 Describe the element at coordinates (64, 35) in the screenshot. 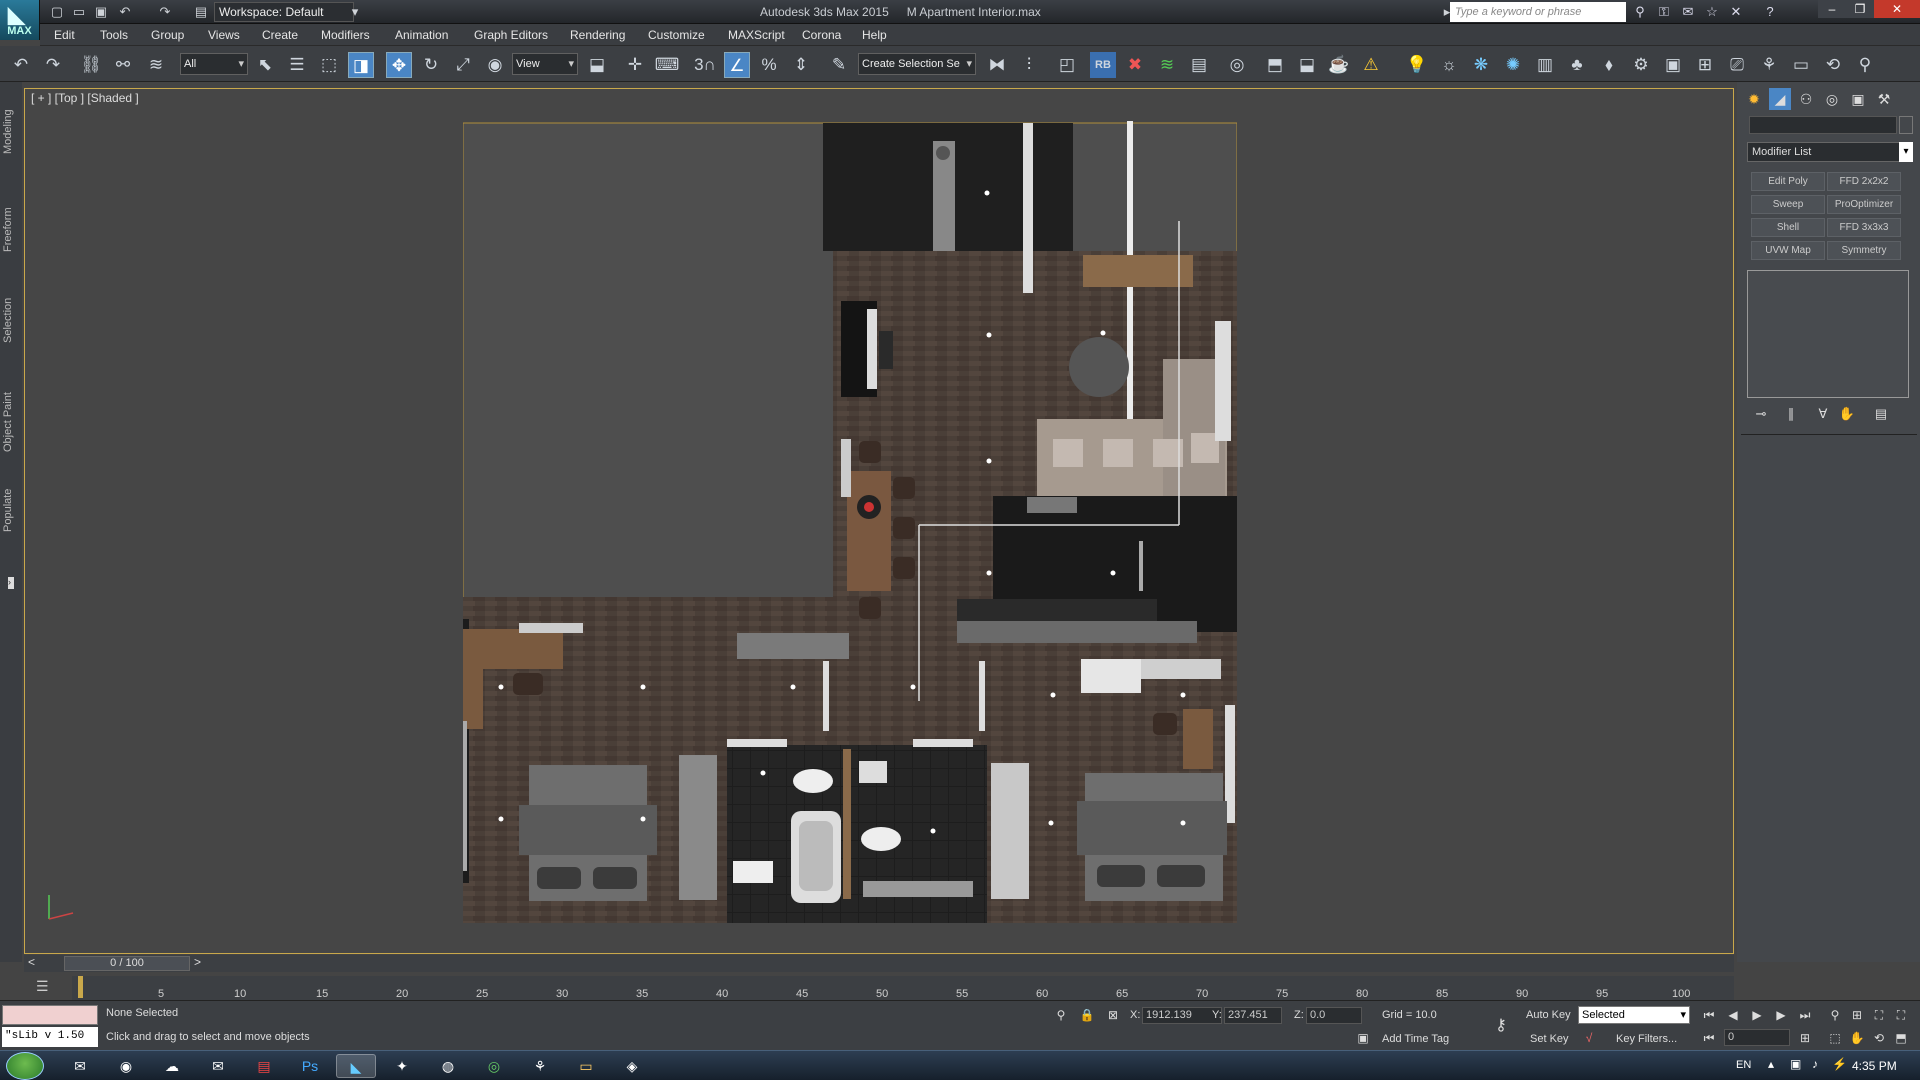

I see `menu-edit: Edit` at that location.